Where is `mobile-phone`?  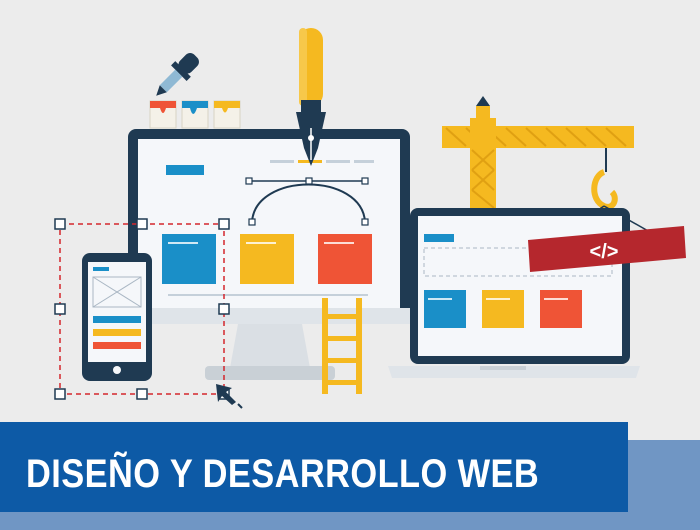 mobile-phone is located at coordinates (117, 317).